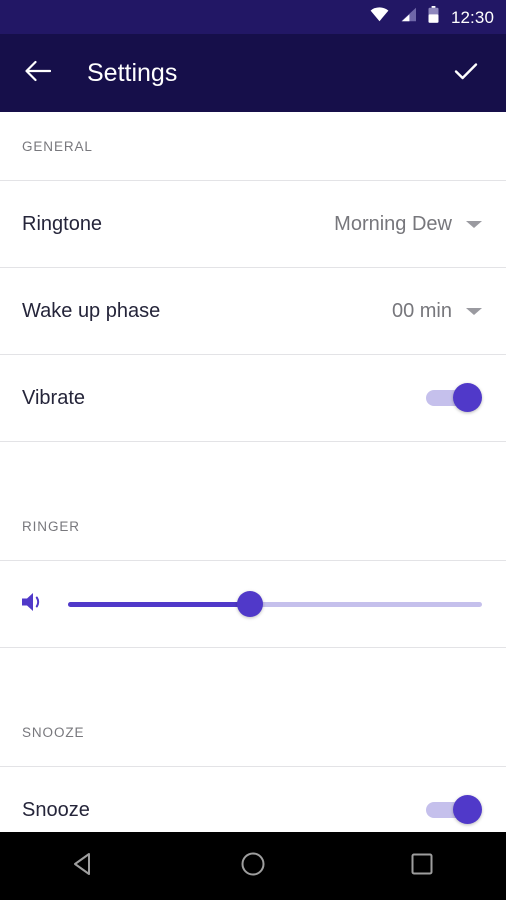 This screenshot has height=900, width=506. Describe the element at coordinates (159, 604) in the screenshot. I see `slider-fill` at that location.